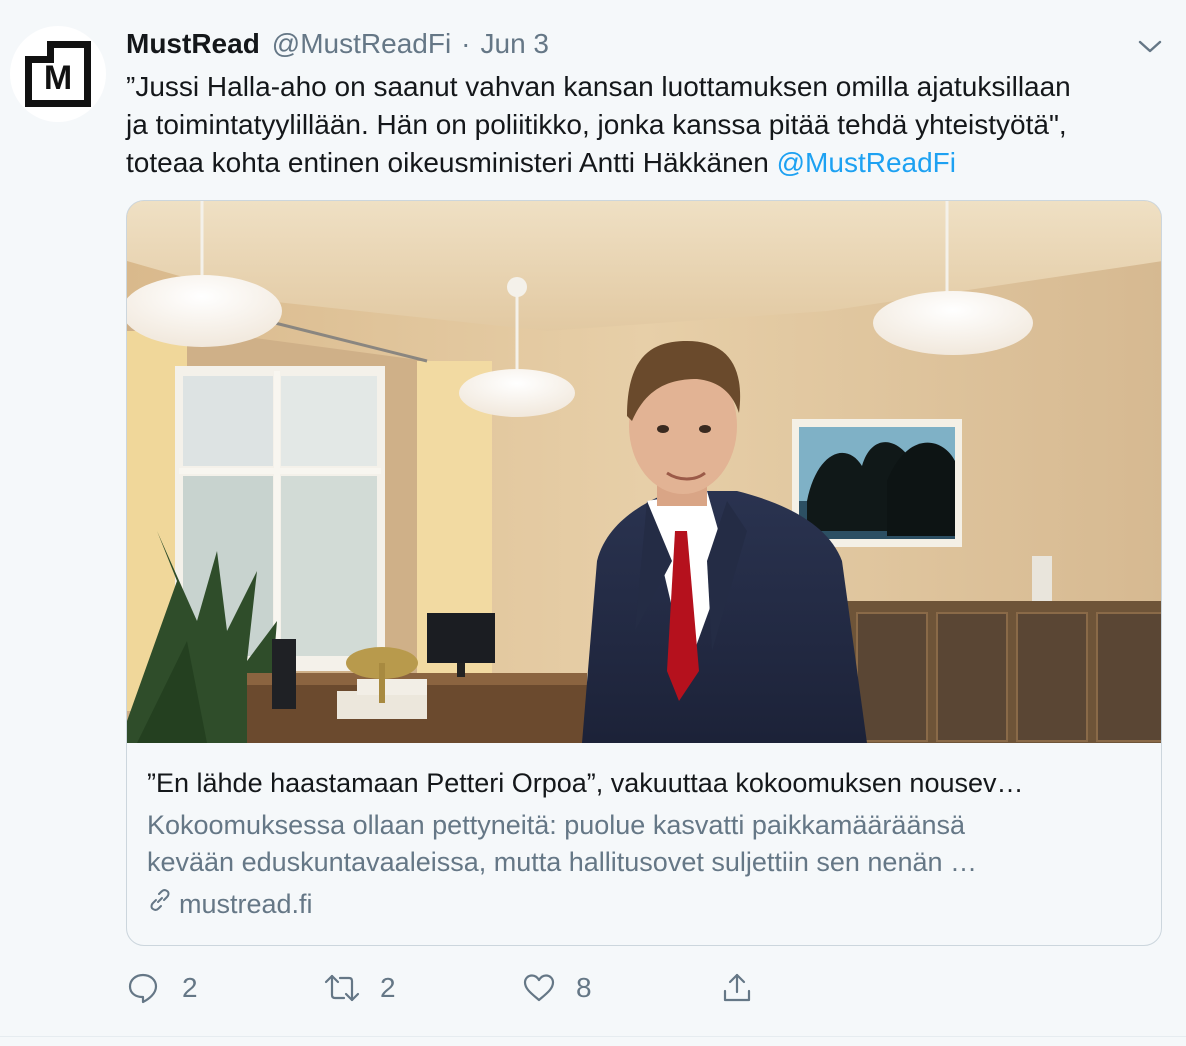 The image size is (1186, 1046). What do you see at coordinates (388, 987) in the screenshot?
I see `retweet-count: 2` at bounding box center [388, 987].